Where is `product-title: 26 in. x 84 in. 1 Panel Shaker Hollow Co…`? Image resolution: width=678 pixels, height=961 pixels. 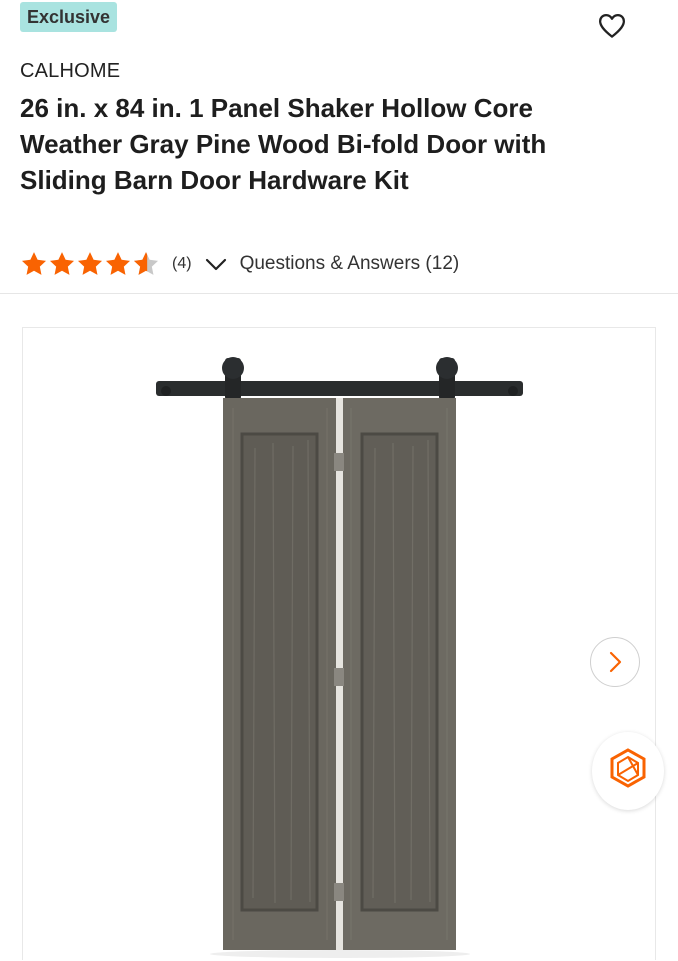
product-title: 26 in. x 84 in. 1 Panel Shaker Hollow Co… is located at coordinates (283, 144).